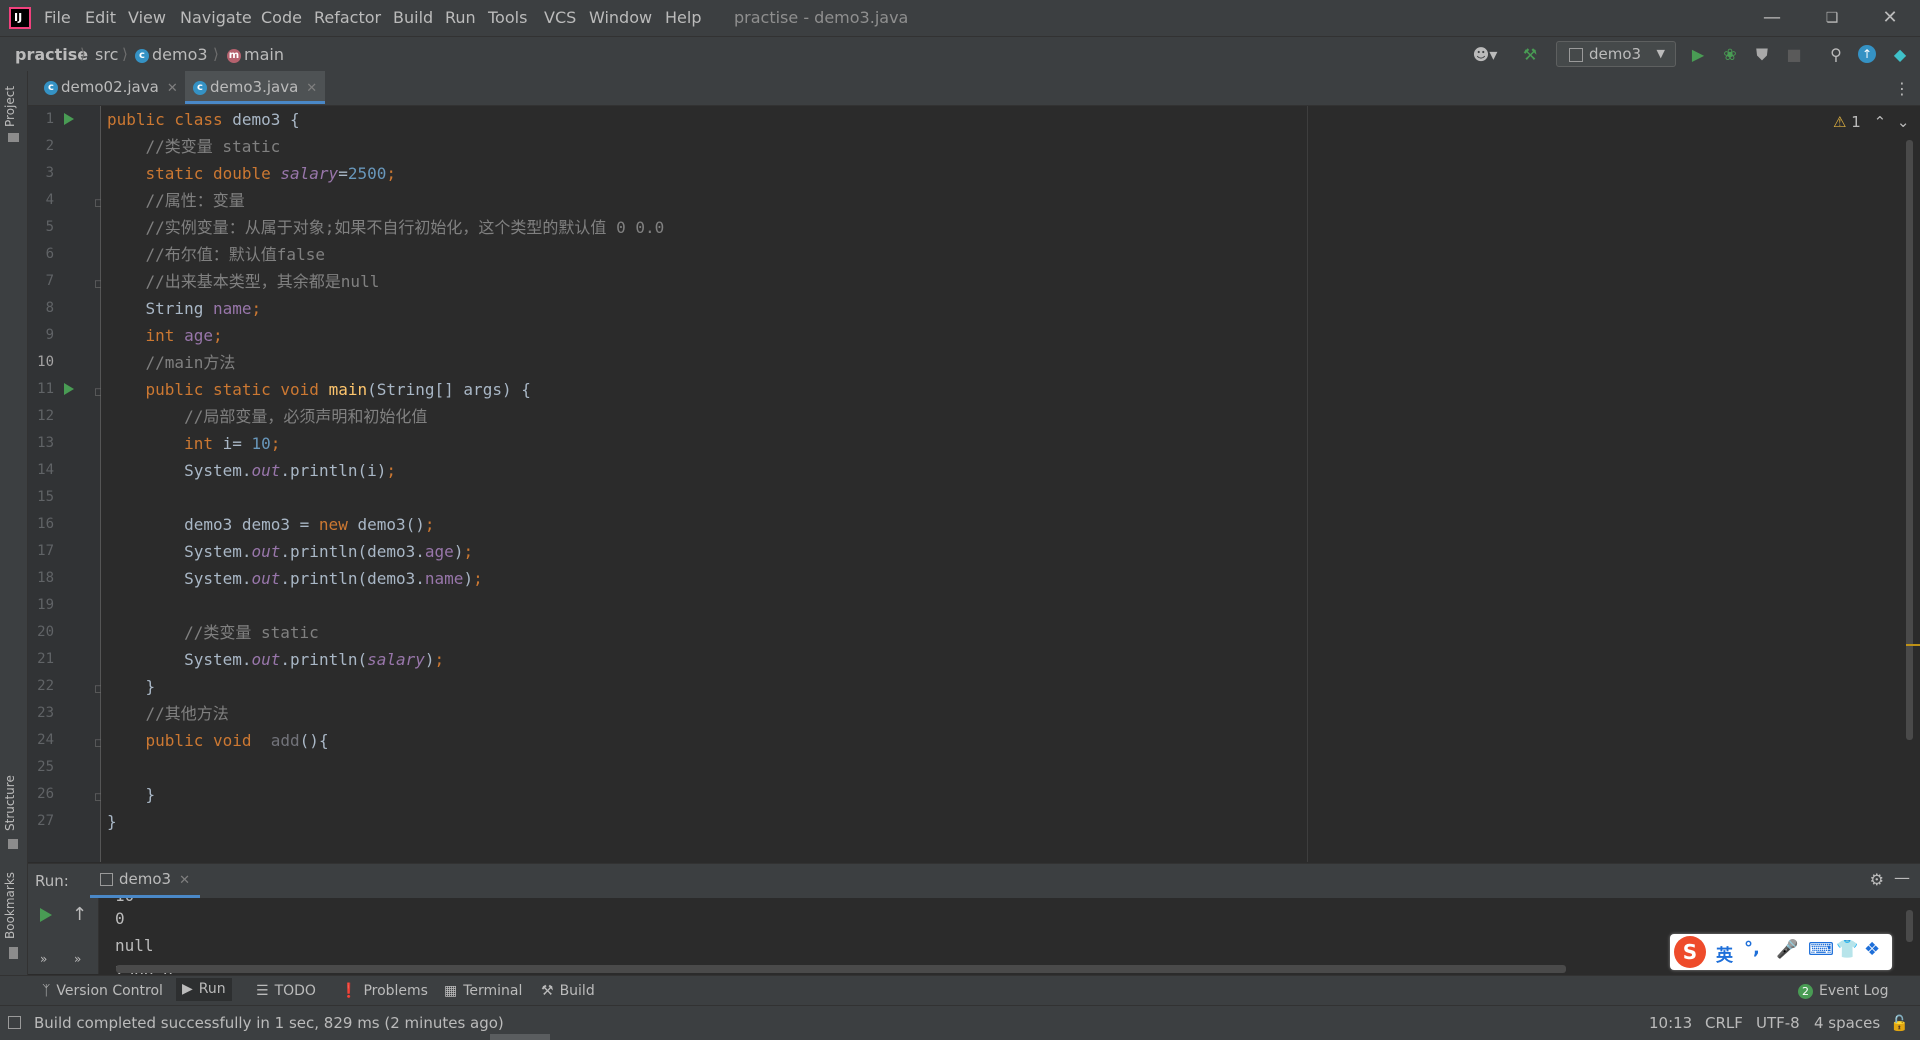 The image size is (1920, 1040). Describe the element at coordinates (1787, 949) in the screenshot. I see `microphone-icon: 🎤` at that location.